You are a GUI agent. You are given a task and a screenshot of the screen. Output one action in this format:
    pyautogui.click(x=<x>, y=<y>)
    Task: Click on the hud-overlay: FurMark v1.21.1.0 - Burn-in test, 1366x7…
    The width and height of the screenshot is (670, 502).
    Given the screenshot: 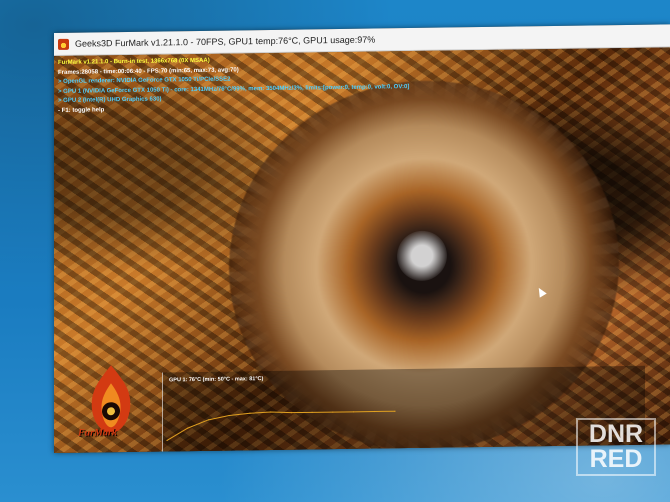 What is the action you would take?
    pyautogui.click(x=233, y=85)
    